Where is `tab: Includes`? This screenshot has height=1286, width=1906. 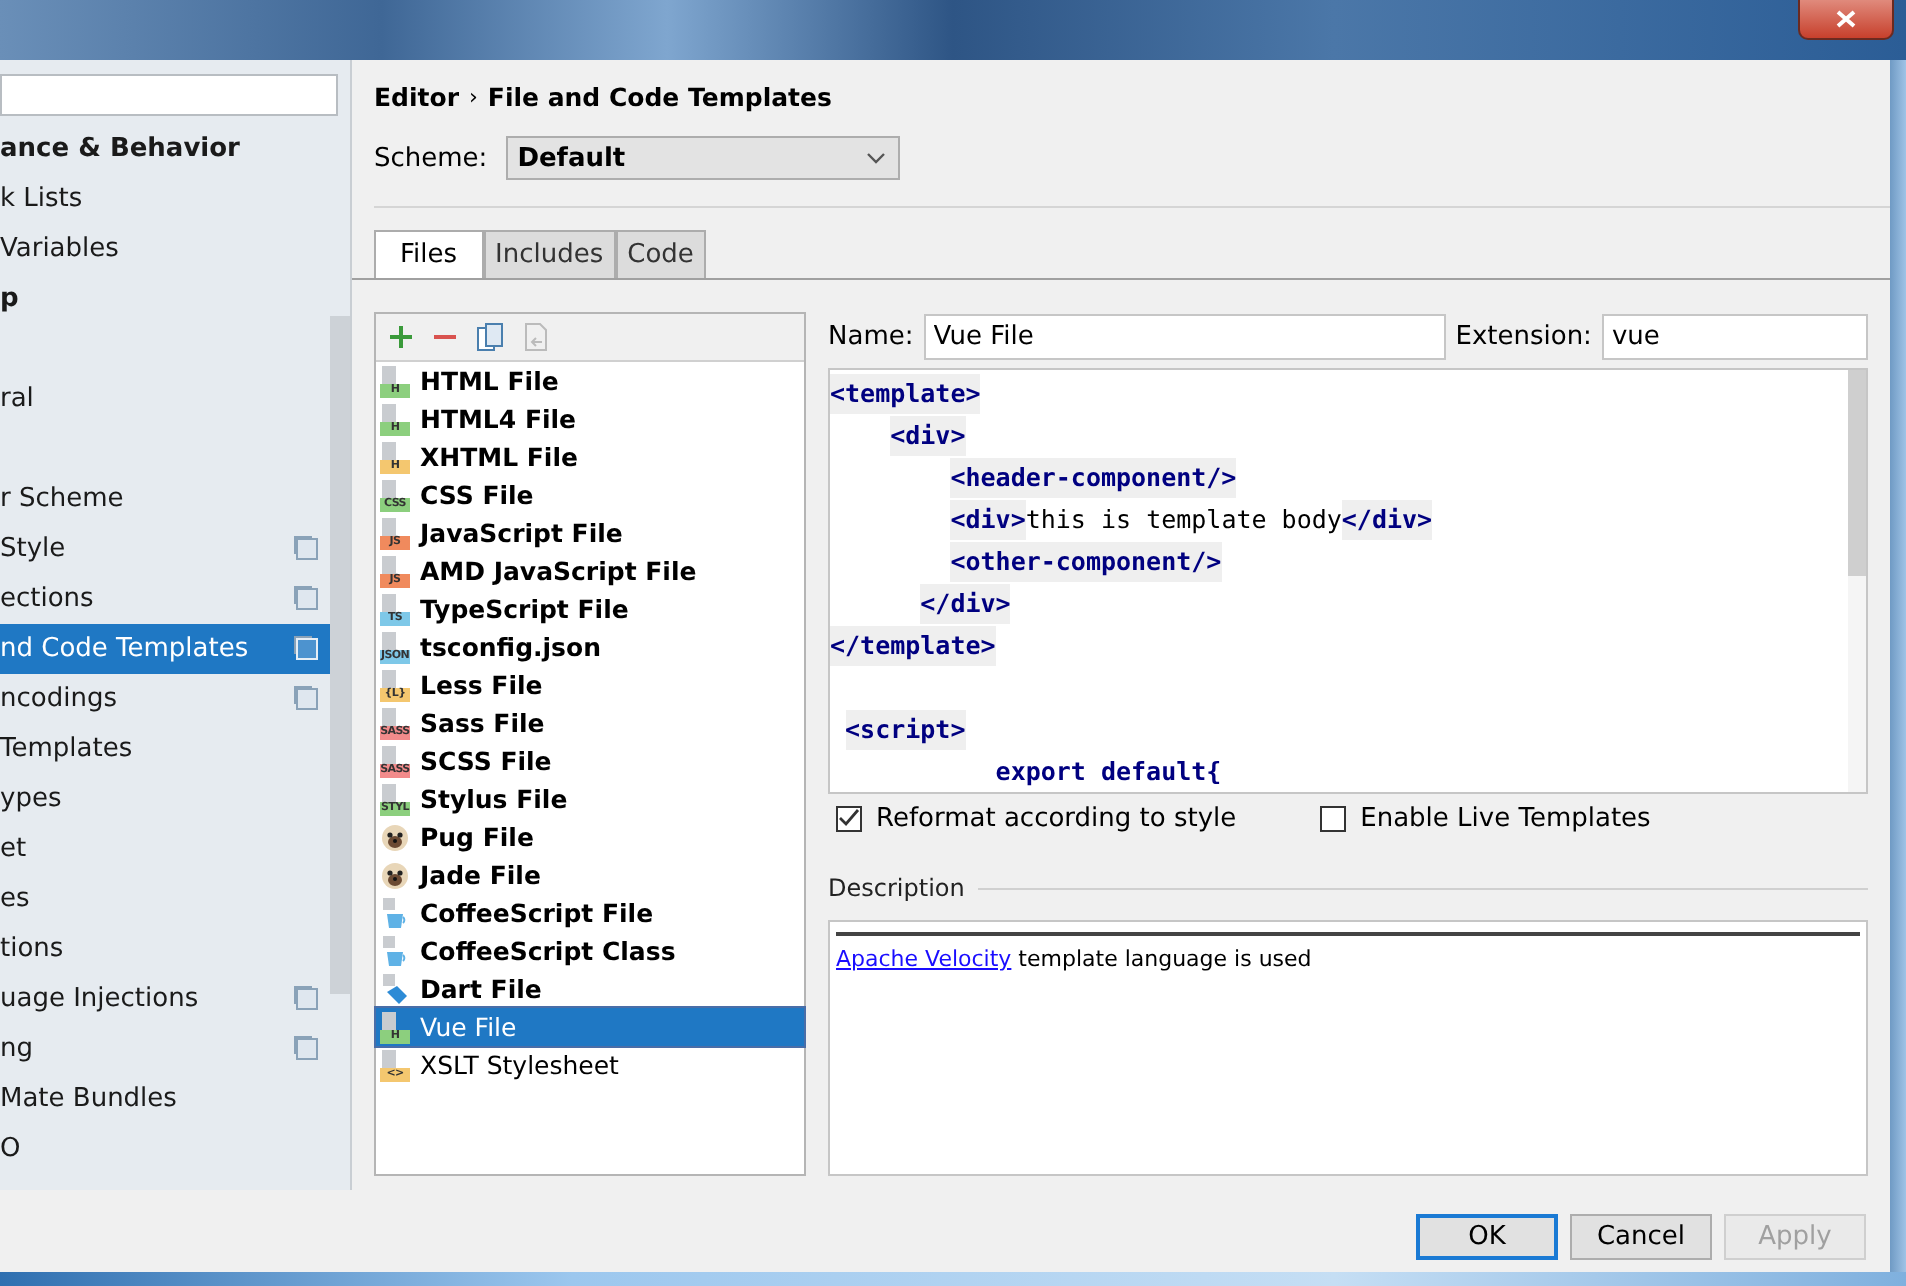
tab: Includes is located at coordinates (549, 254).